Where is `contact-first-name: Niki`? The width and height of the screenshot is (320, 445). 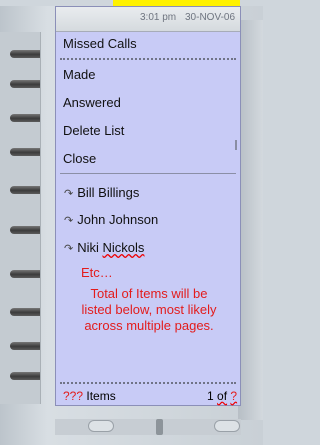 contact-first-name: Niki is located at coordinates (88, 247).